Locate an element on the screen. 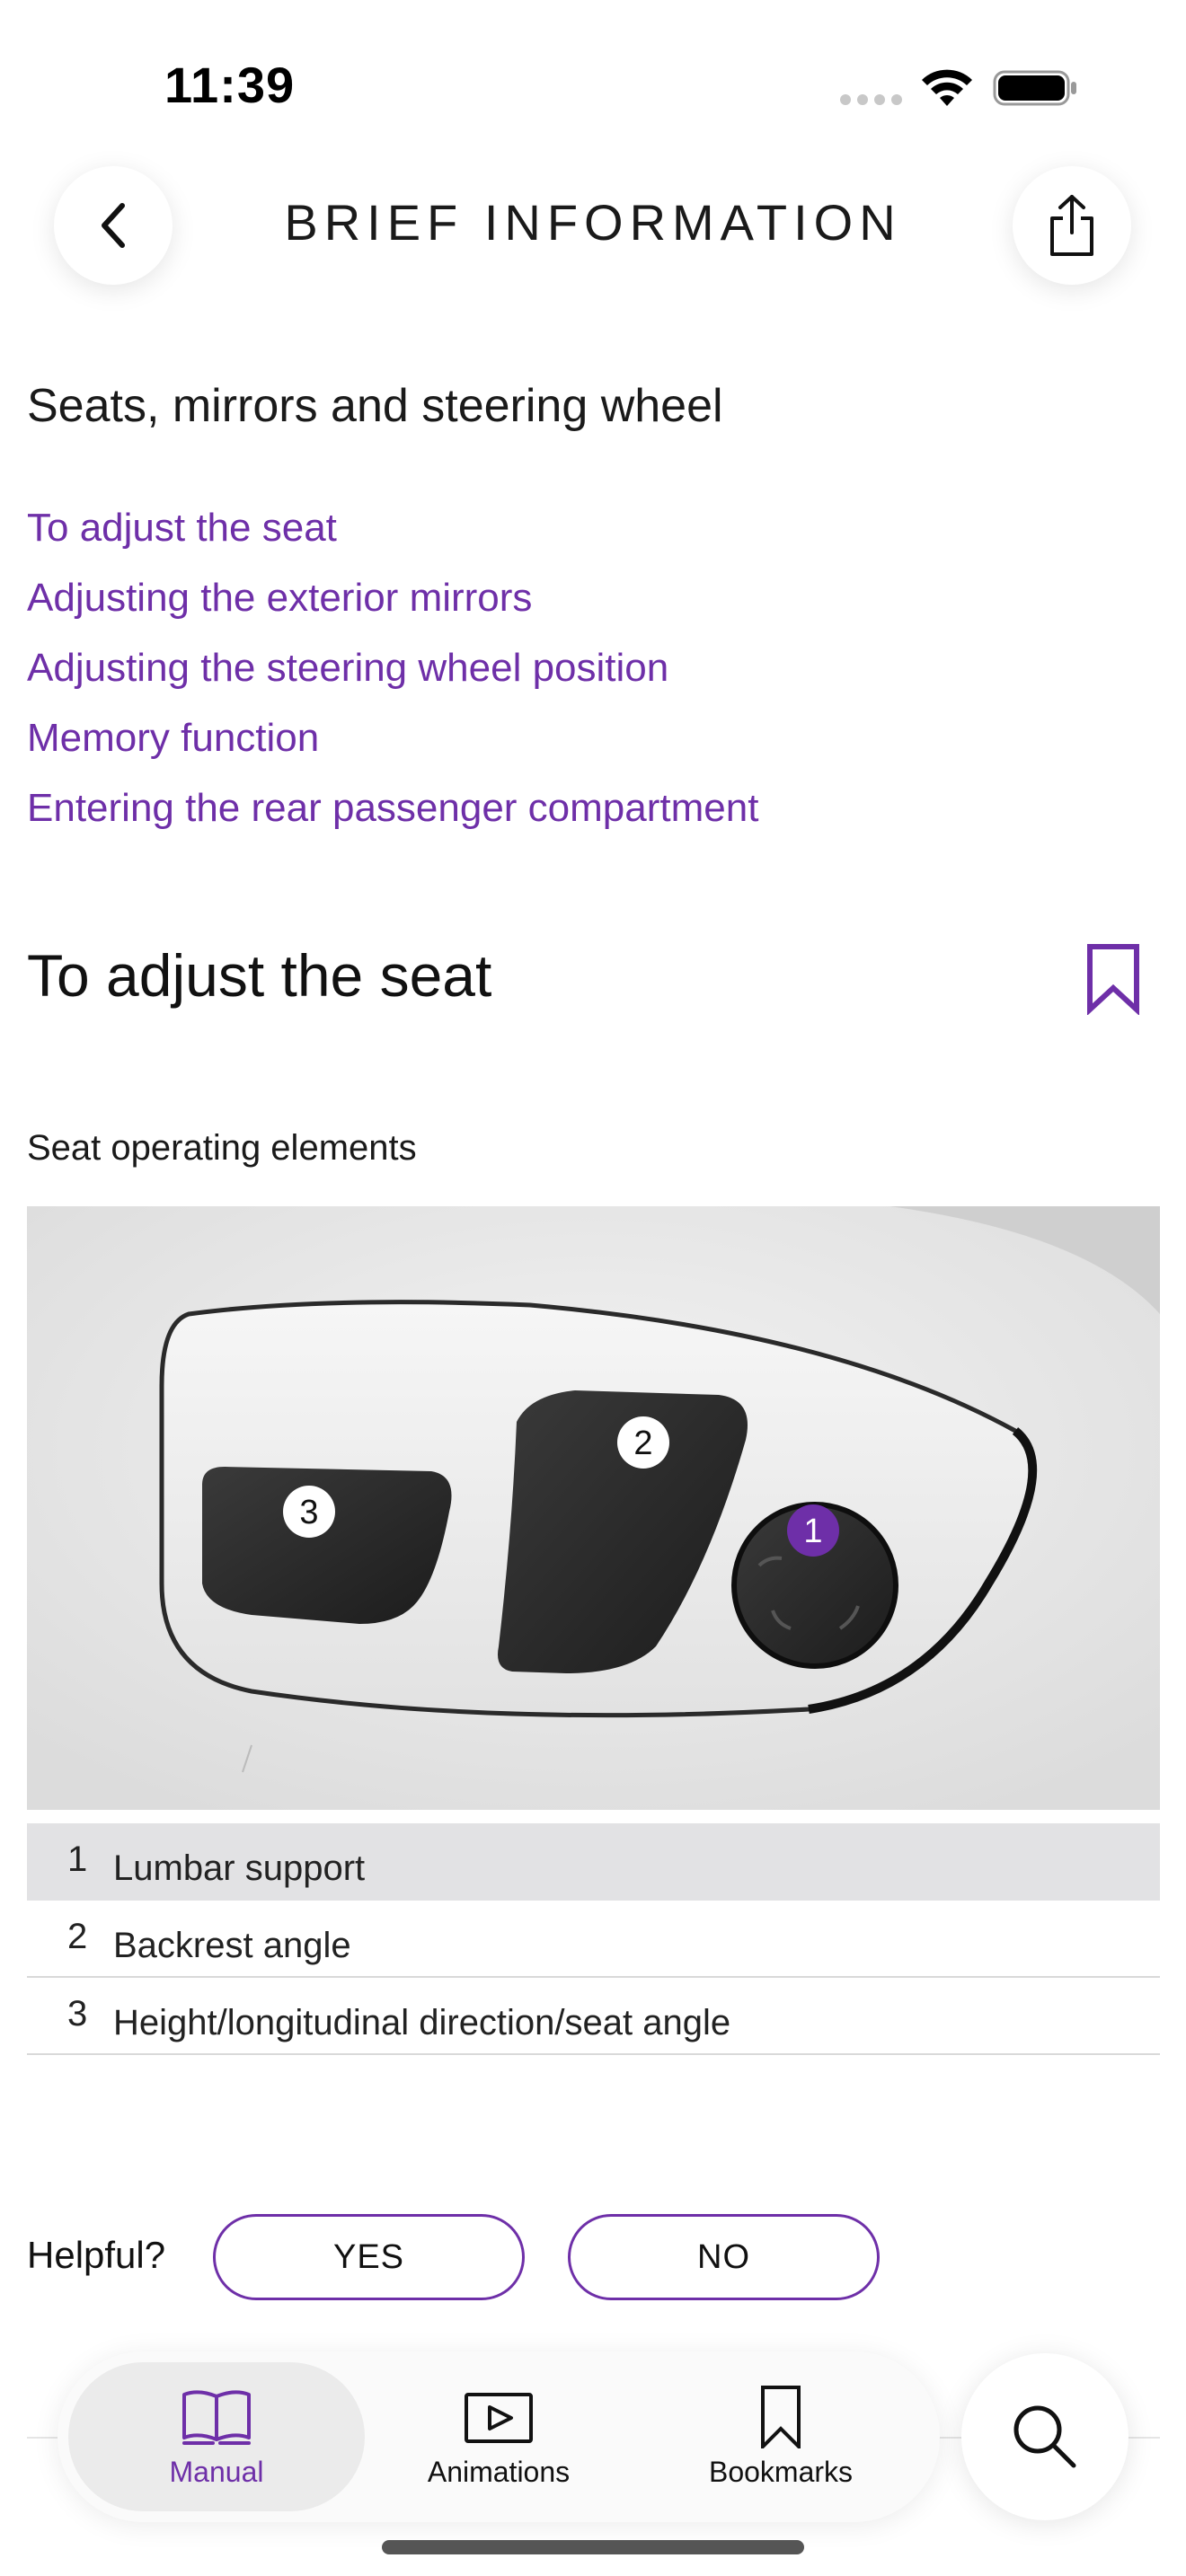 The height and width of the screenshot is (2576, 1186). toc-link-steering-wheel: Adjusting the steering wheel position is located at coordinates (392, 676).